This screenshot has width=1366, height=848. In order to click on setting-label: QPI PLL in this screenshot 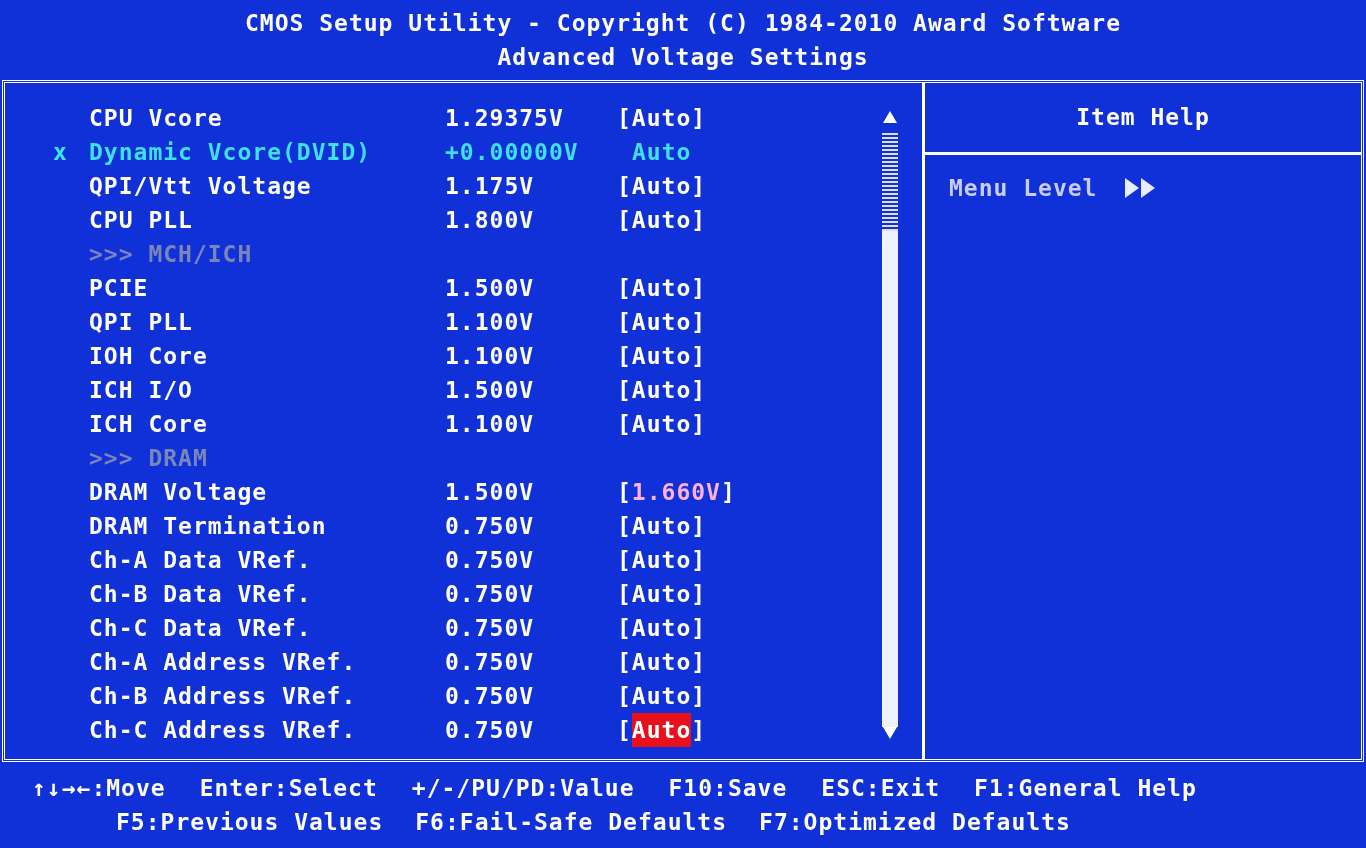, I will do `click(141, 322)`.